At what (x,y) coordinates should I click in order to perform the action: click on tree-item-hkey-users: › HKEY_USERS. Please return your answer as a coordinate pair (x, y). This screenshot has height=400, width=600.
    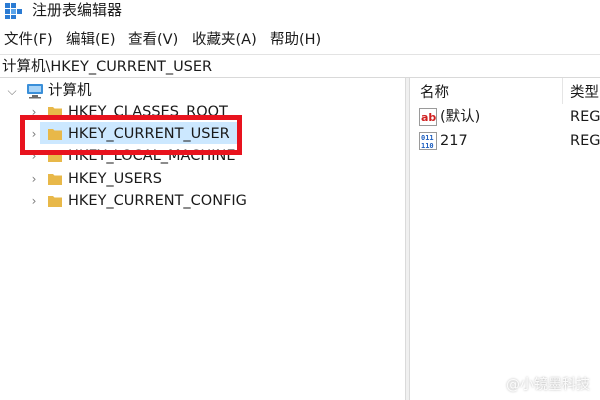
    Looking at the image, I should click on (130, 179).